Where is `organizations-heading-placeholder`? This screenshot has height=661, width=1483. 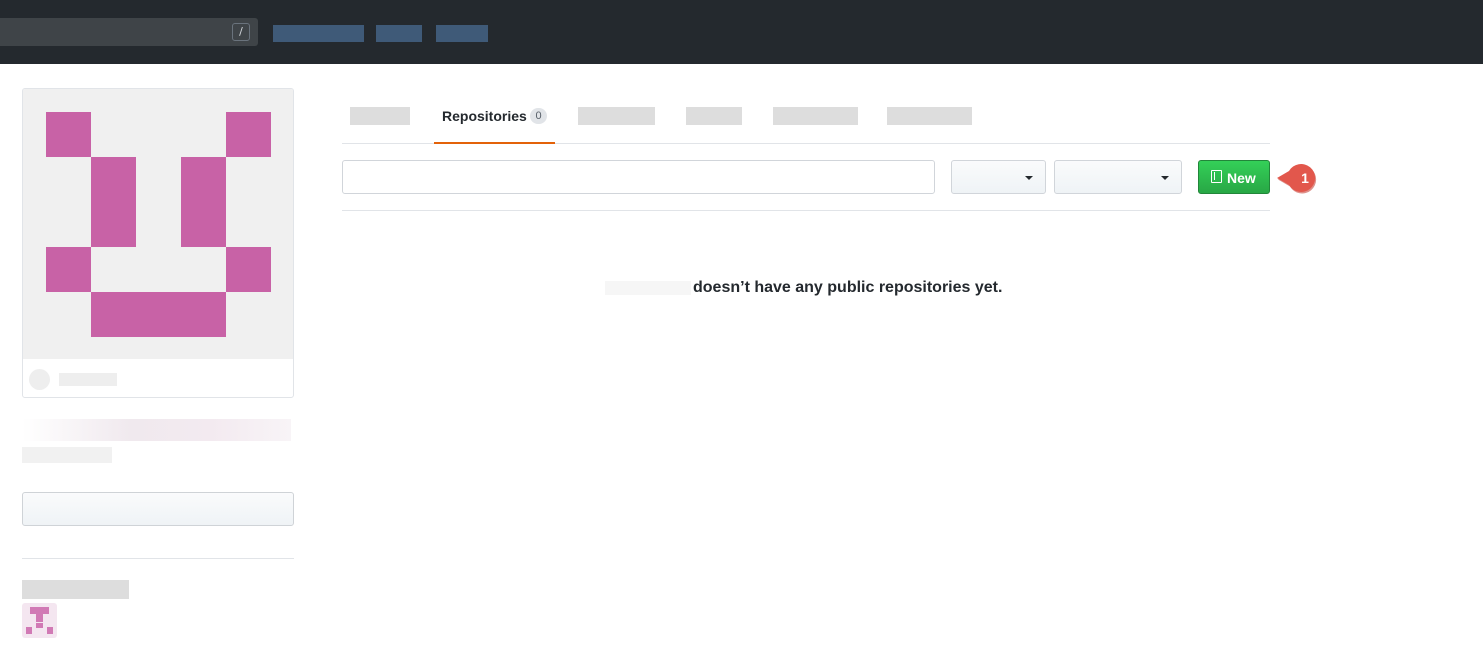 organizations-heading-placeholder is located at coordinates (75, 589).